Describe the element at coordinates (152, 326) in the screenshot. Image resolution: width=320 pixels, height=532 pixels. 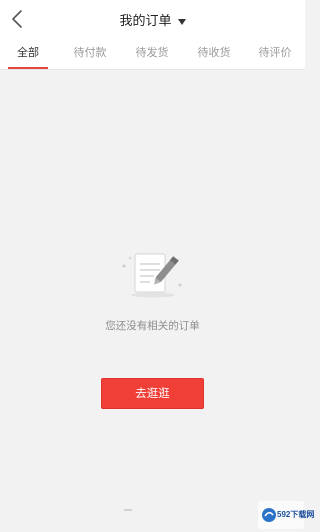
I see `empty-state-message: 您还没有相关的订单` at that location.